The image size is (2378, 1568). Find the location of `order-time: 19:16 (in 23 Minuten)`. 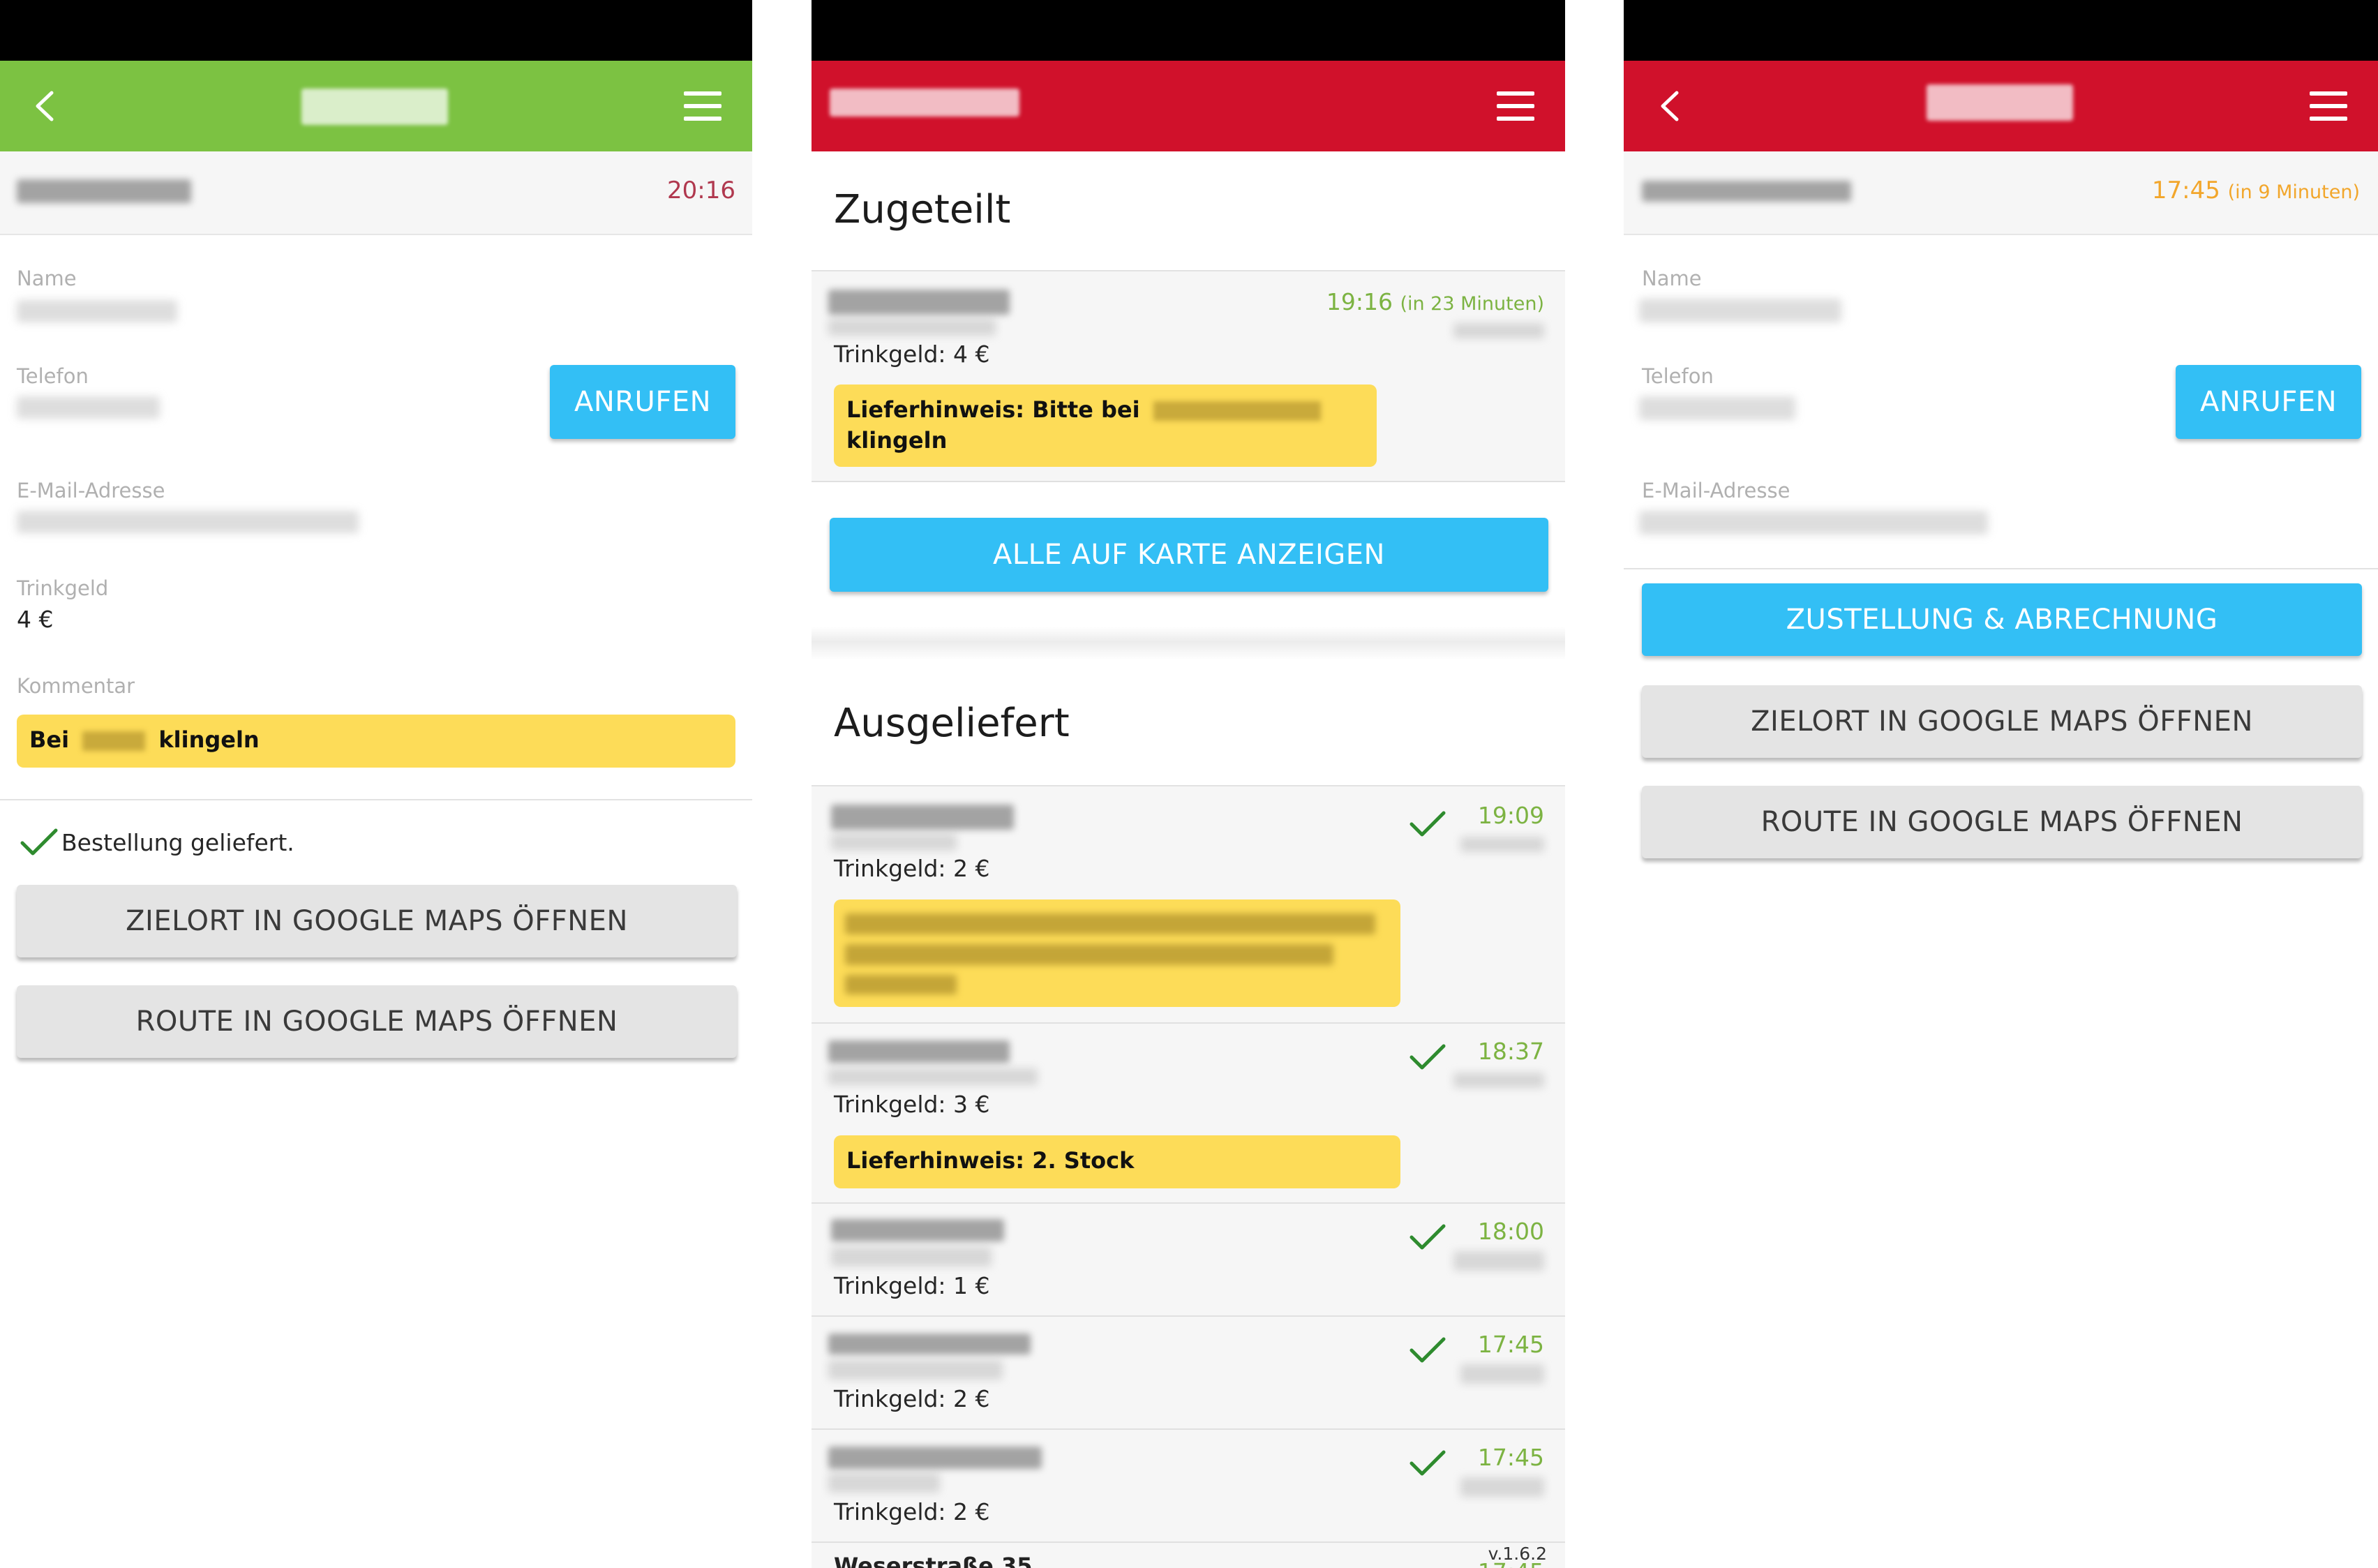

order-time: 19:16 (in 23 Minuten) is located at coordinates (1435, 301).